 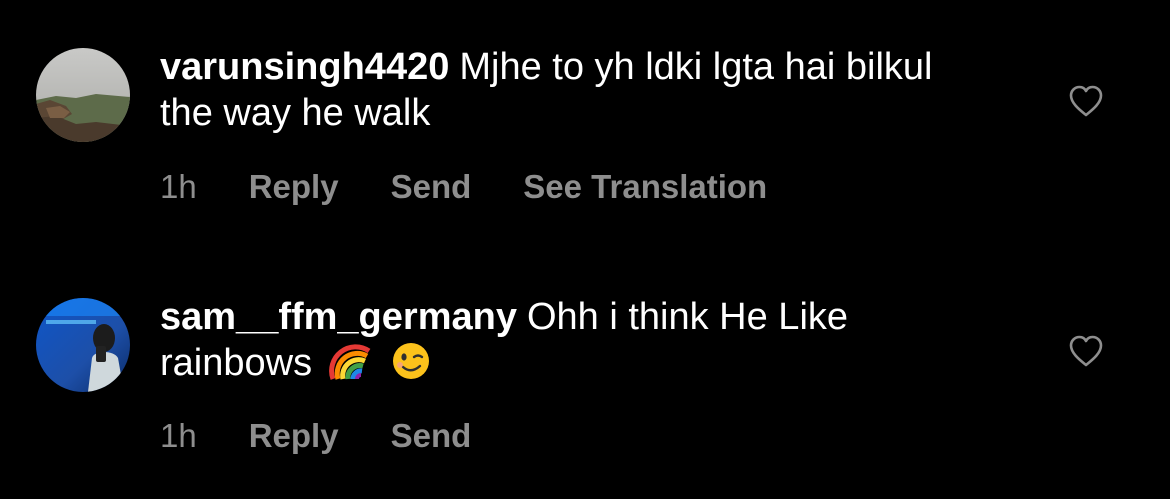 I want to click on comment-meta: 1h Reply Send, so click(x=341, y=436).